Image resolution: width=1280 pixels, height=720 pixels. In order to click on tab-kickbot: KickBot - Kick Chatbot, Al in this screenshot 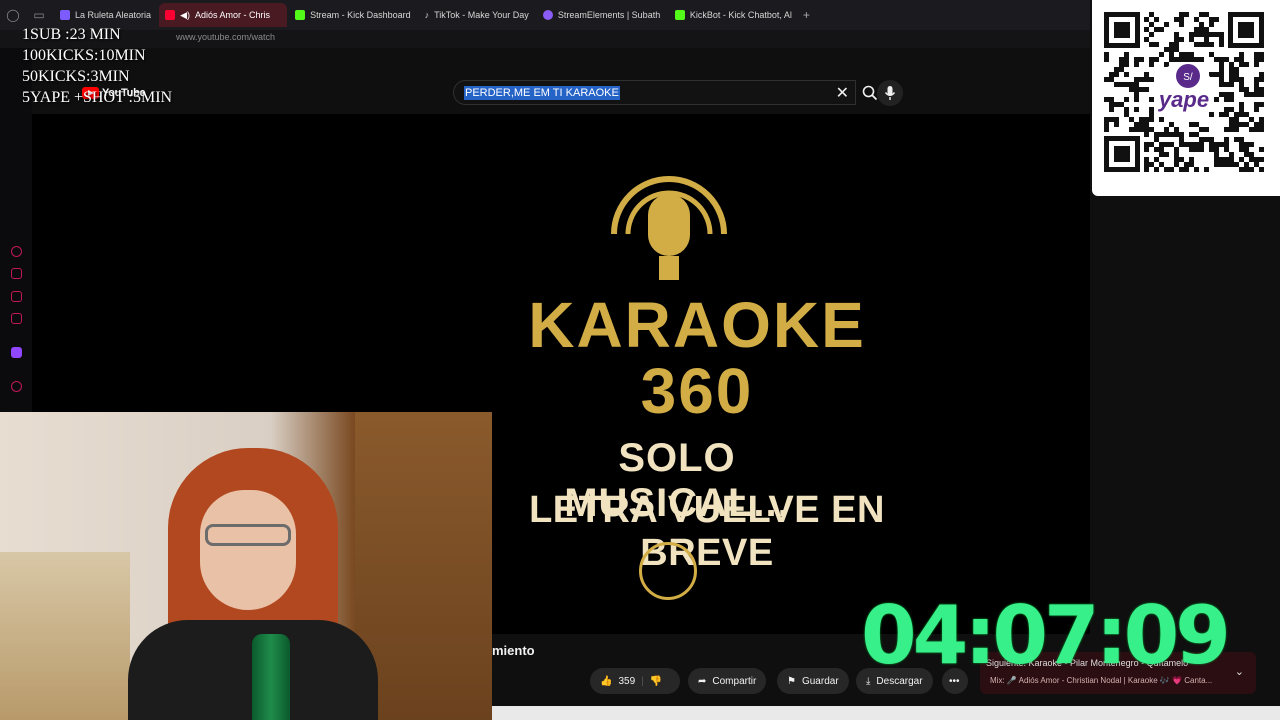, I will do `click(733, 15)`.